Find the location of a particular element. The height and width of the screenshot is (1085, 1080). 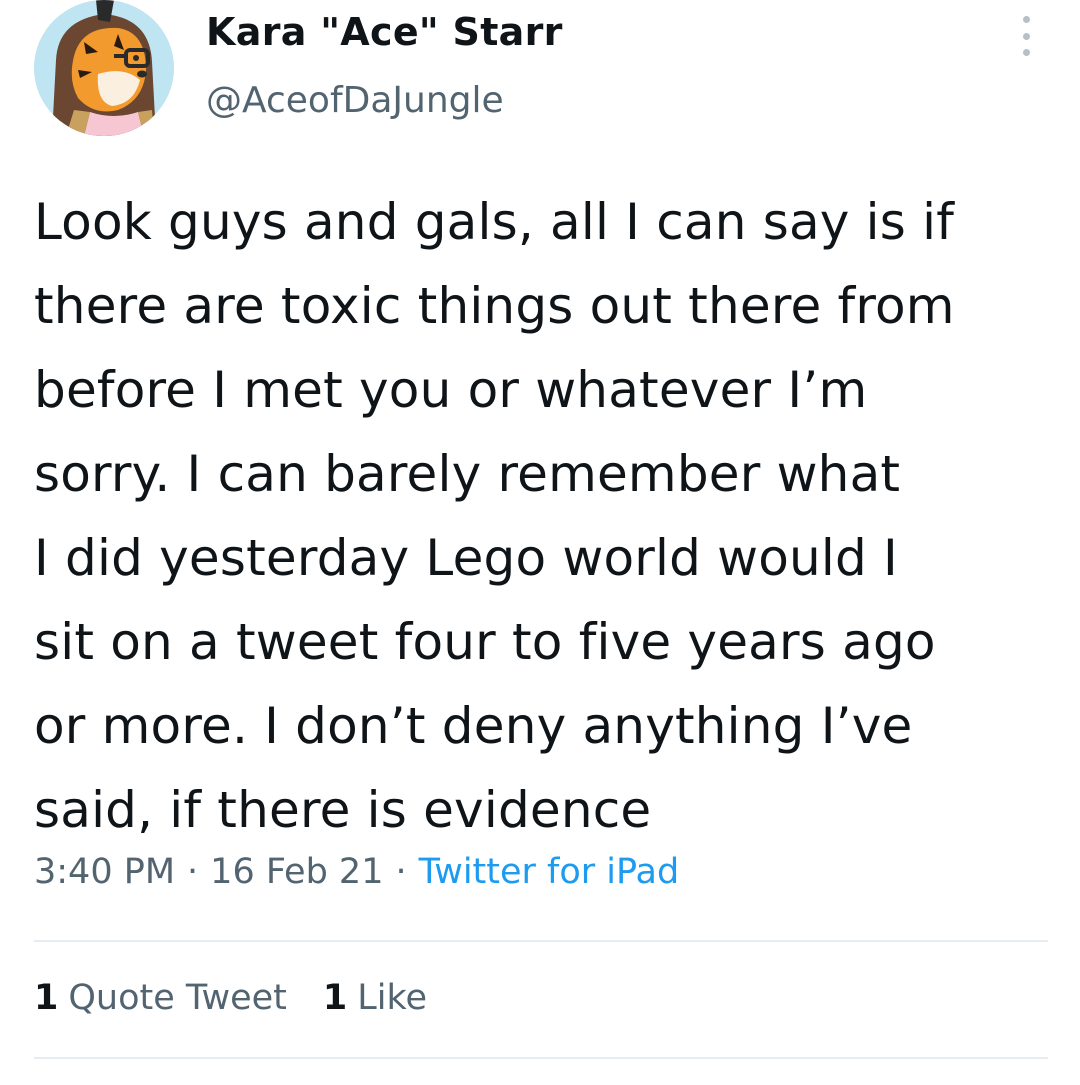

tweet-date: 16 Feb 21 is located at coordinates (296, 872).